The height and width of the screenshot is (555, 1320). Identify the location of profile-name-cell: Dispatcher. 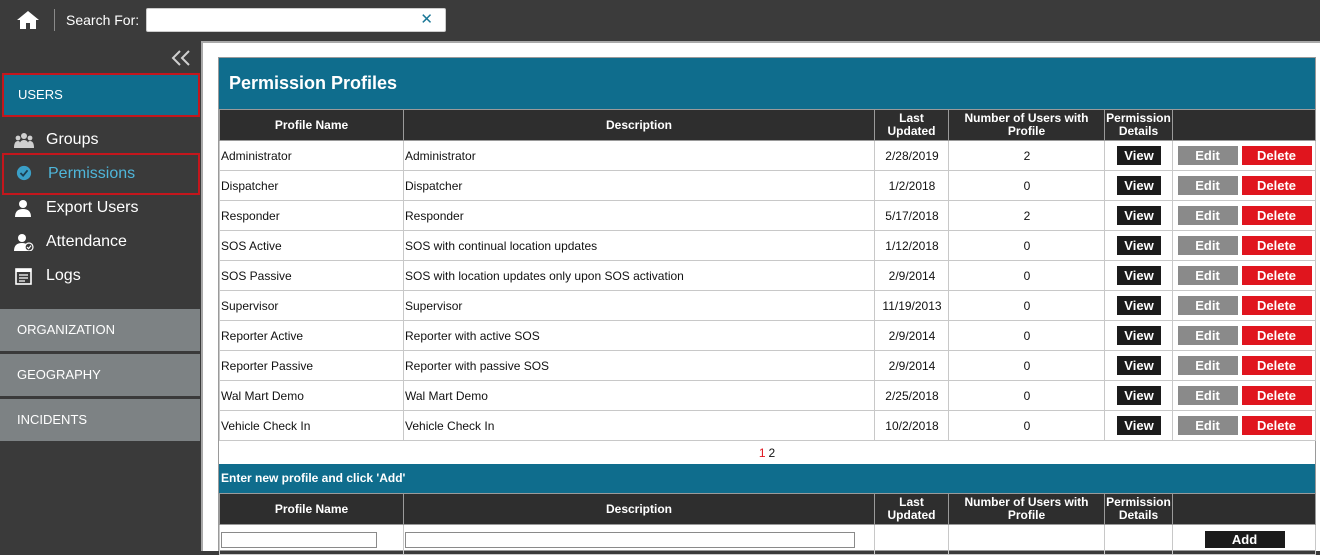
(311, 185).